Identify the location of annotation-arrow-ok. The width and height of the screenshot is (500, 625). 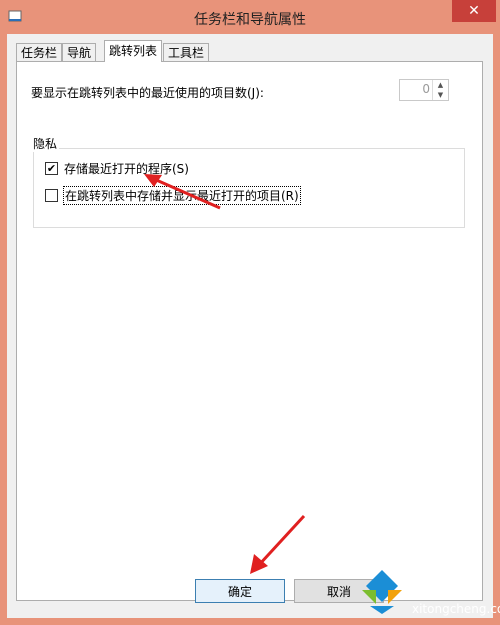
(278, 544).